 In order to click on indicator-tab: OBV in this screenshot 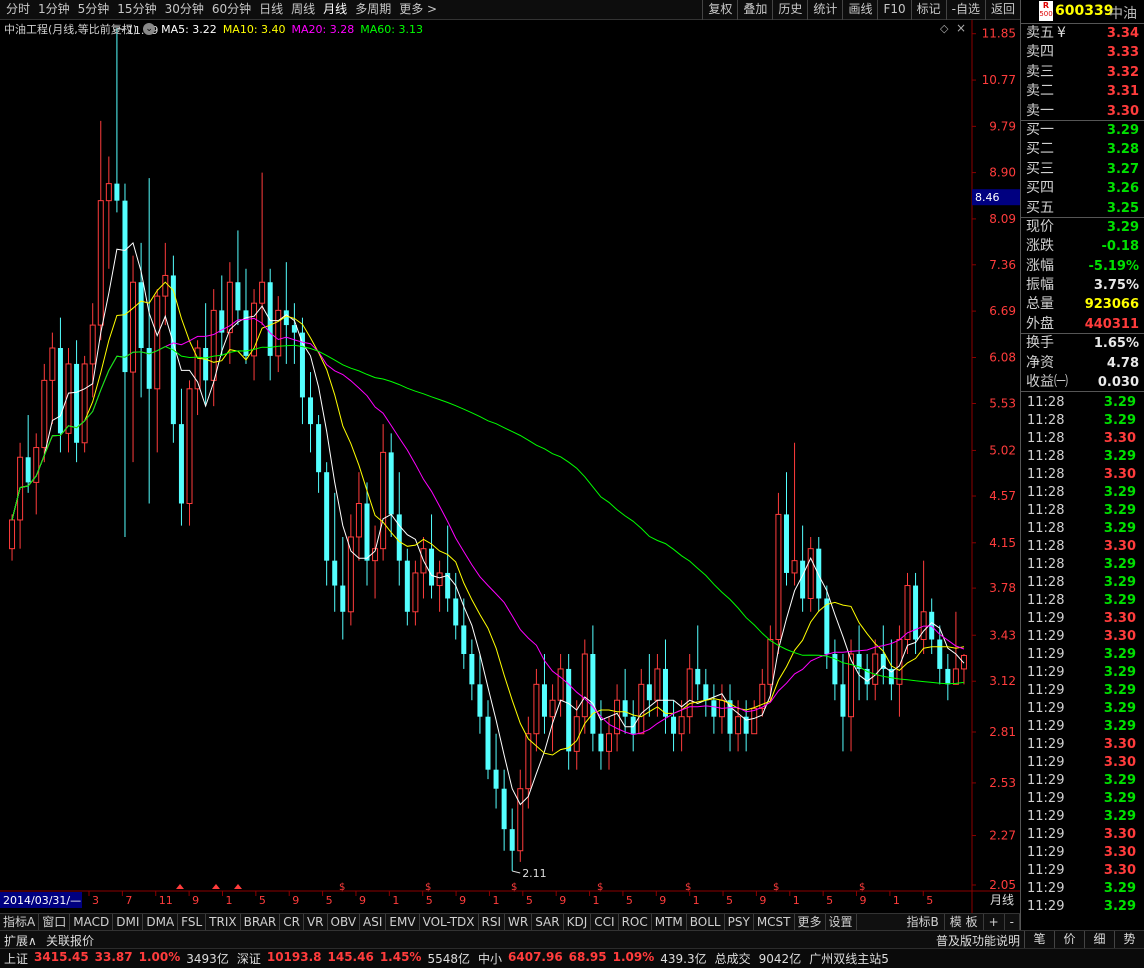, I will do `click(344, 922)`.